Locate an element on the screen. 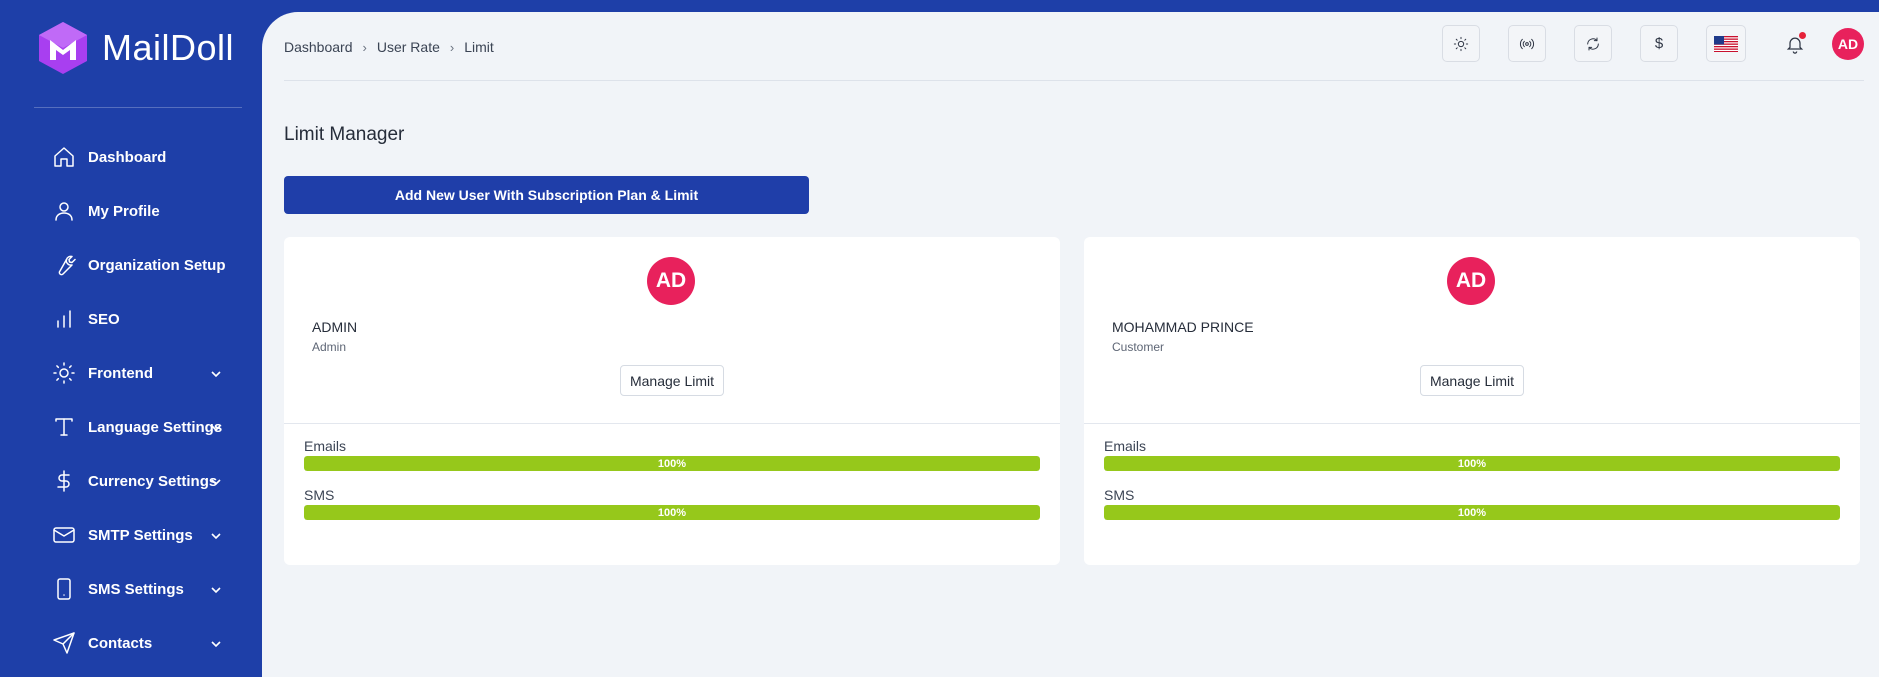 Image resolution: width=1879 pixels, height=677 pixels. user-name: ADMIN is located at coordinates (335, 327).